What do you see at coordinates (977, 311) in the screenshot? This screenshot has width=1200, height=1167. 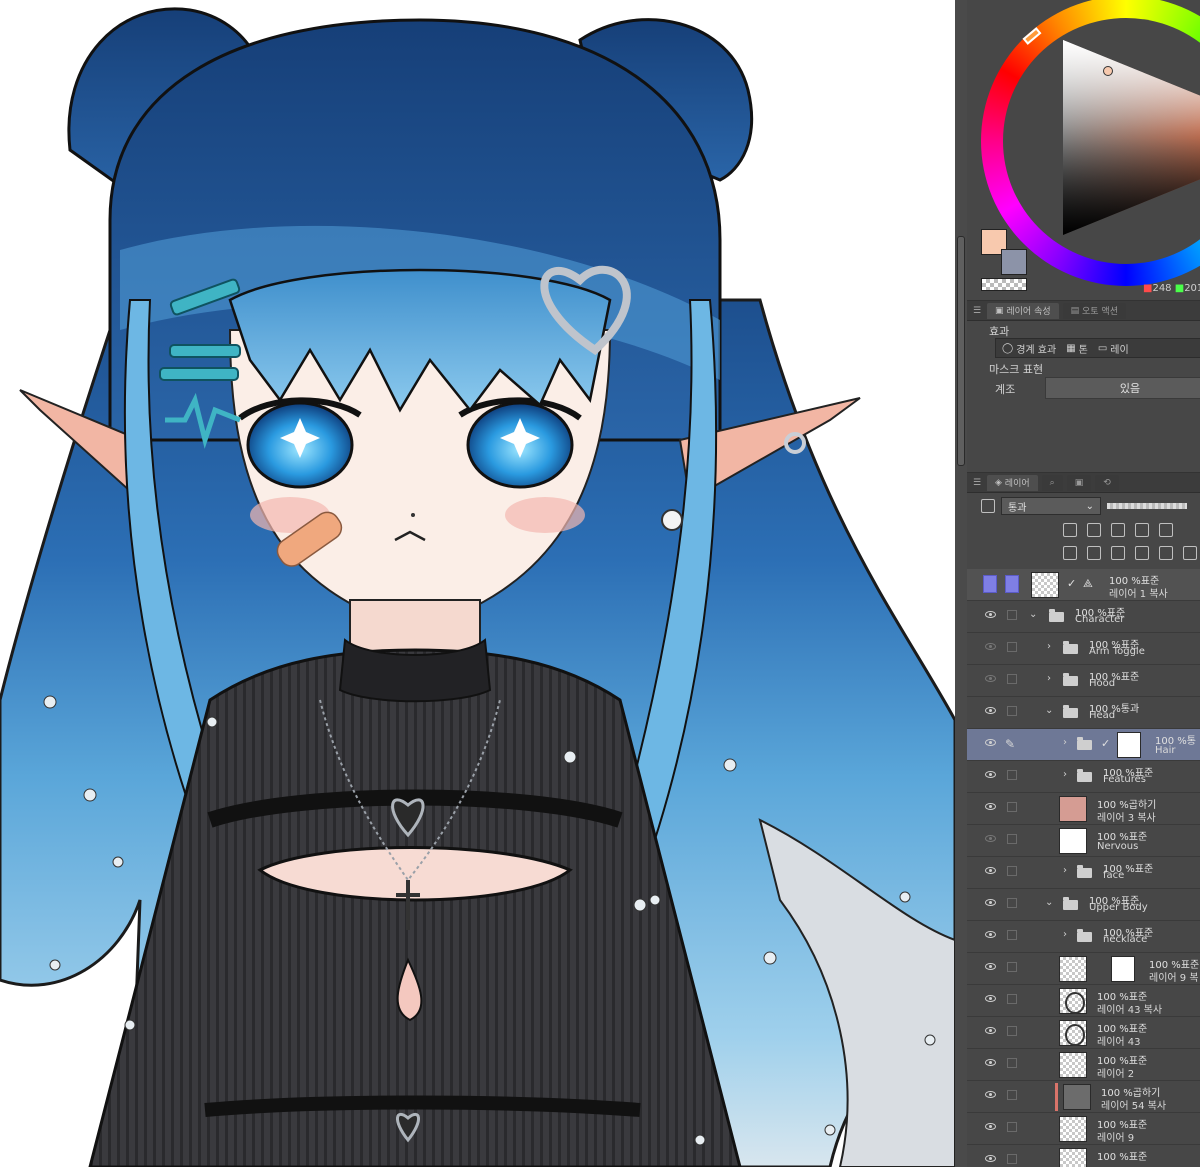 I see `panel-menu-icon: ☰` at bounding box center [977, 311].